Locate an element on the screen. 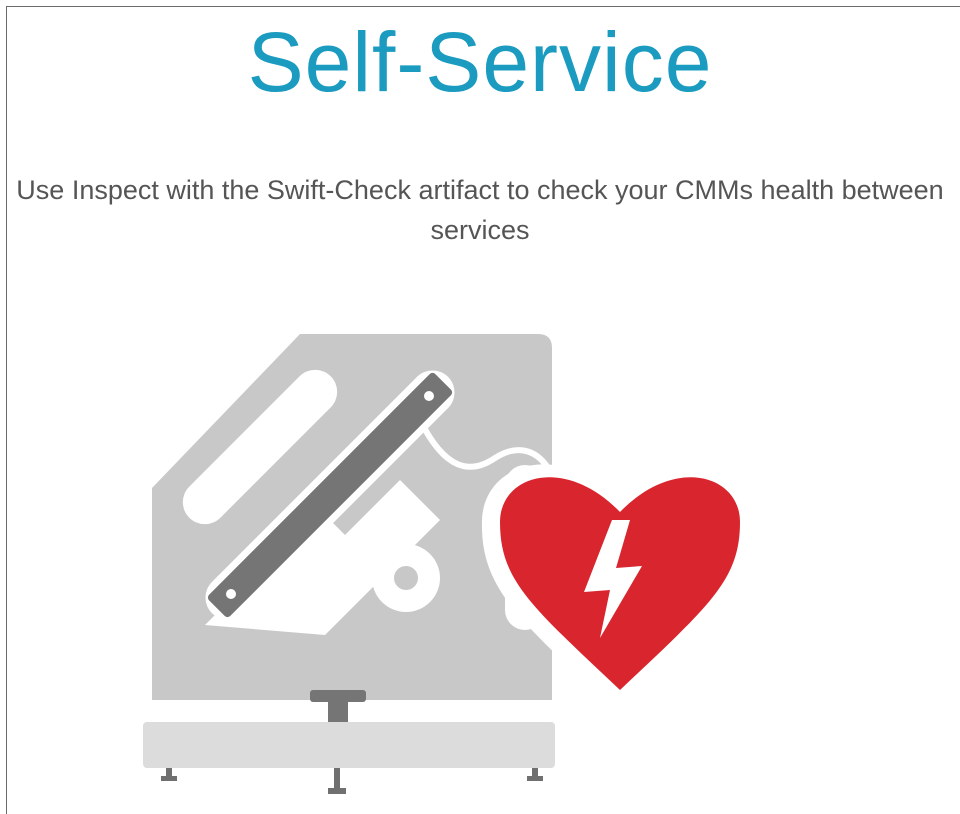 The image size is (960, 814). artifact-base is located at coordinates (349, 745).